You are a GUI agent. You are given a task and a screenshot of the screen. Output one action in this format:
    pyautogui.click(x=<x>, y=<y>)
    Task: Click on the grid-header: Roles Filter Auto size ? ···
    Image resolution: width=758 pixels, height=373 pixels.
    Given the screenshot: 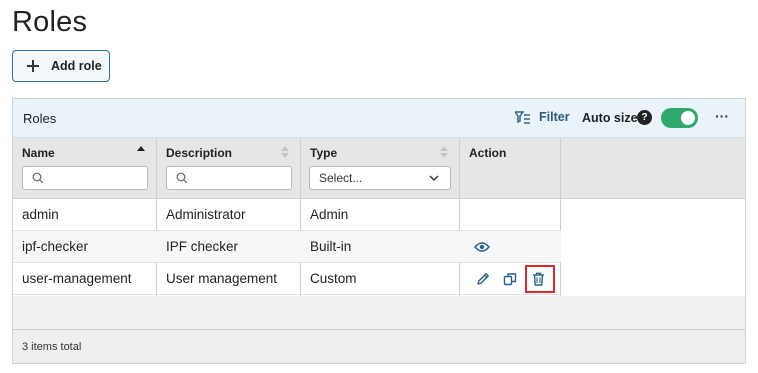 What is the action you would take?
    pyautogui.click(x=379, y=118)
    